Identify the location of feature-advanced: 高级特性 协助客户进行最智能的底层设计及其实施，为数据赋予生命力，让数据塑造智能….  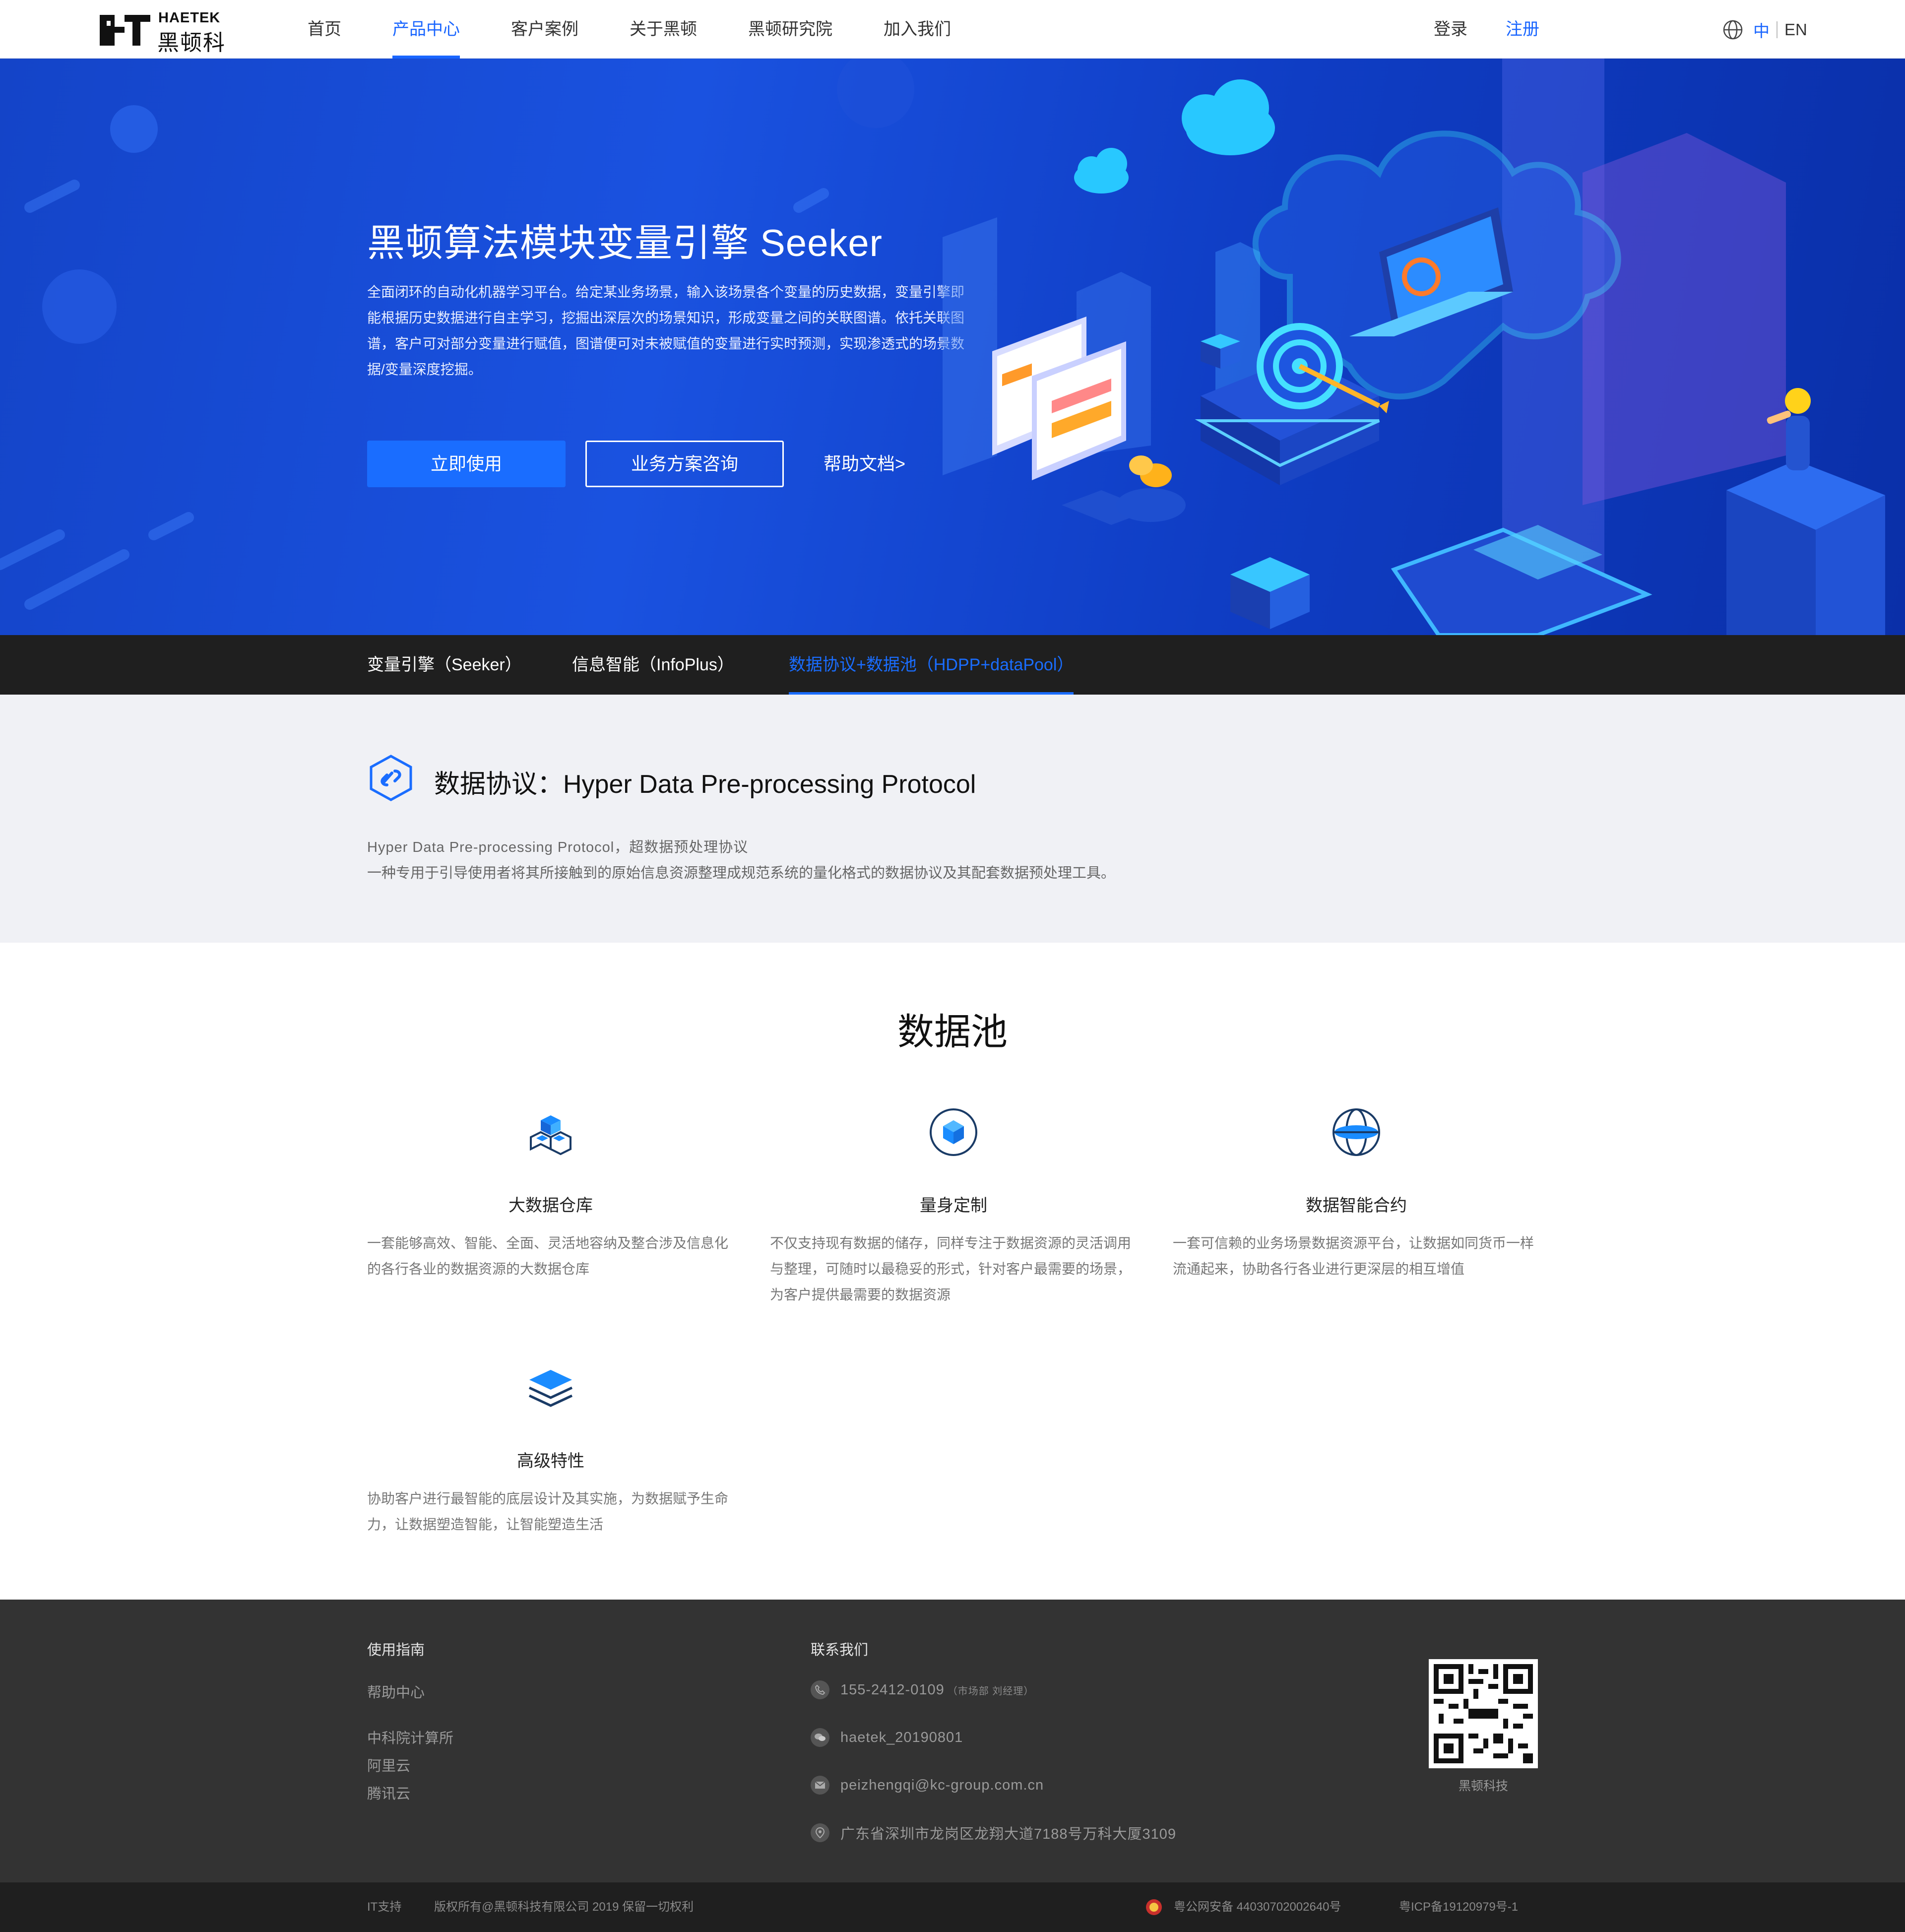
(550, 1456).